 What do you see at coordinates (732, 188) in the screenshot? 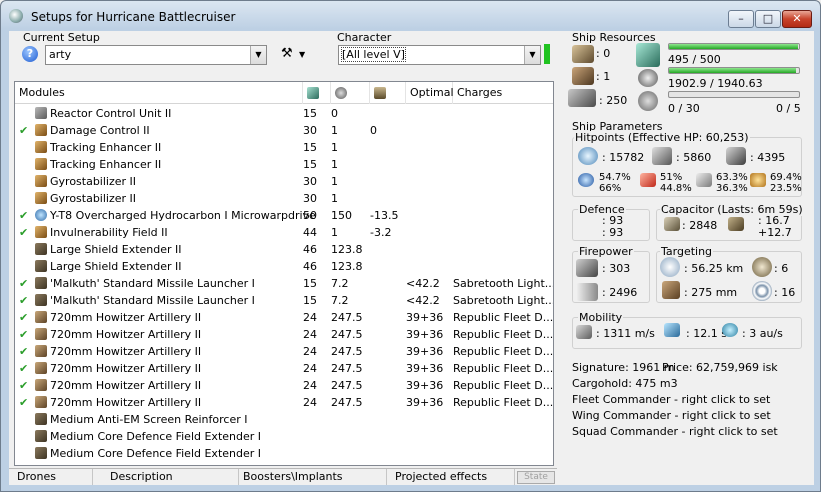
I see `res-kin-2: 36.3%` at bounding box center [732, 188].